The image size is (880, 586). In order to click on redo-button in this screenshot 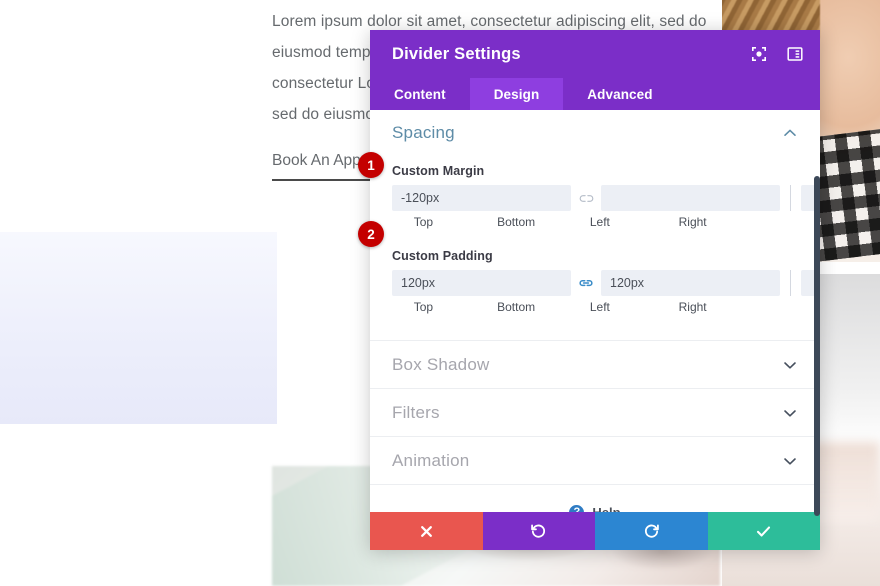, I will do `click(651, 531)`.